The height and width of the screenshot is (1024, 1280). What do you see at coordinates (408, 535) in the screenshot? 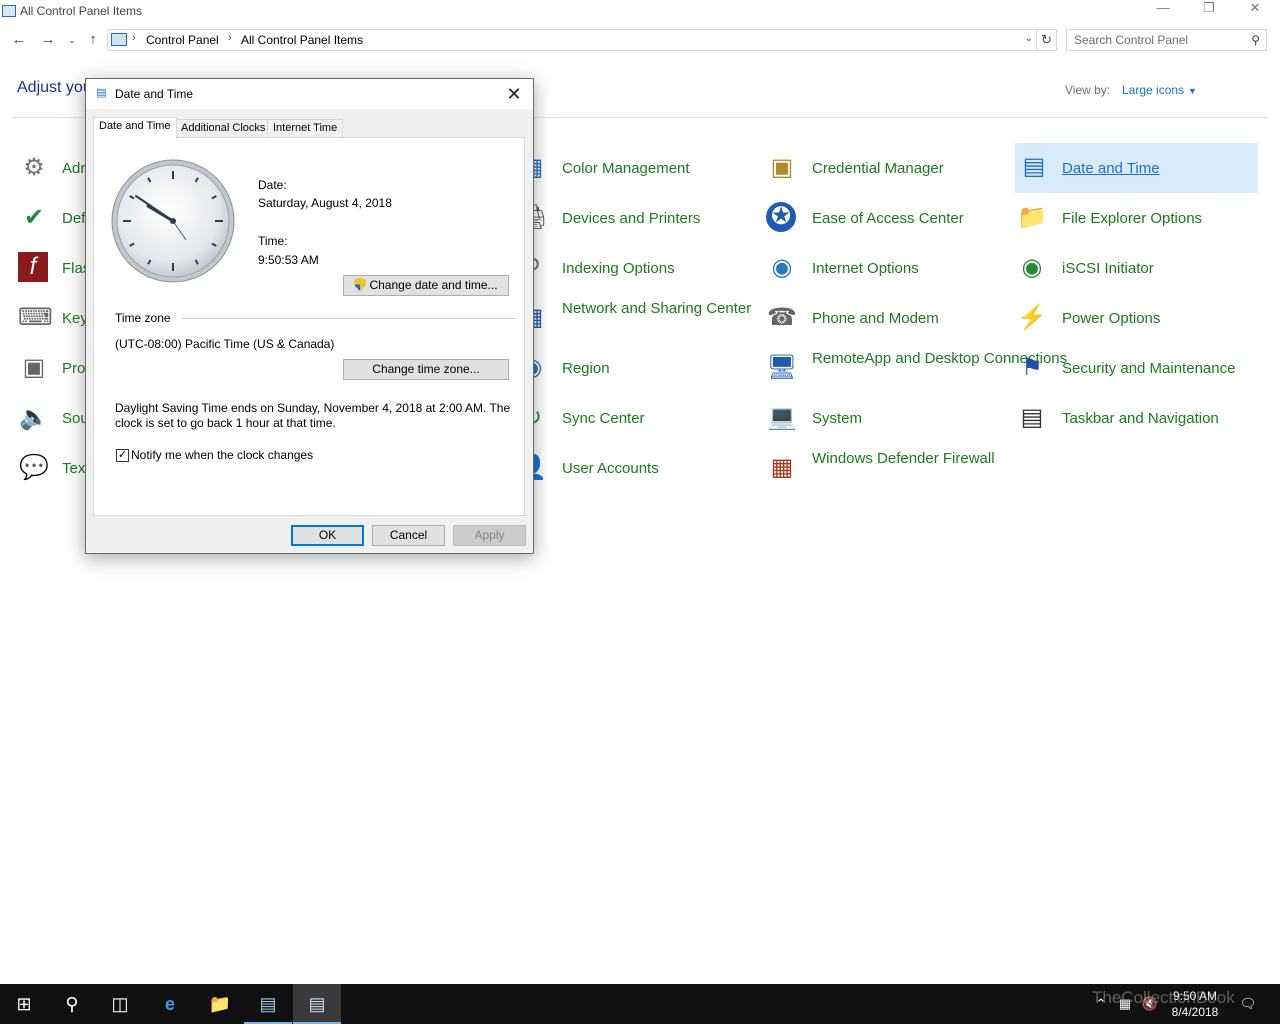
I see `cancel-button: Cancel` at bounding box center [408, 535].